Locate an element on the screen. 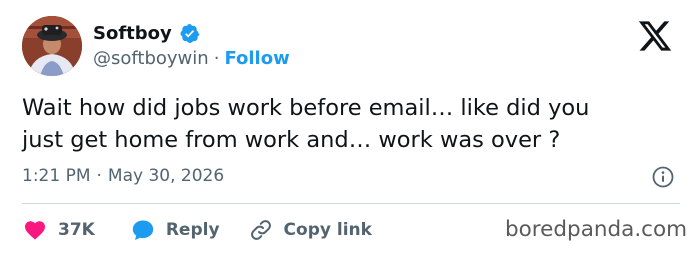 The image size is (700, 256). reply-button: Reply is located at coordinates (175, 230).